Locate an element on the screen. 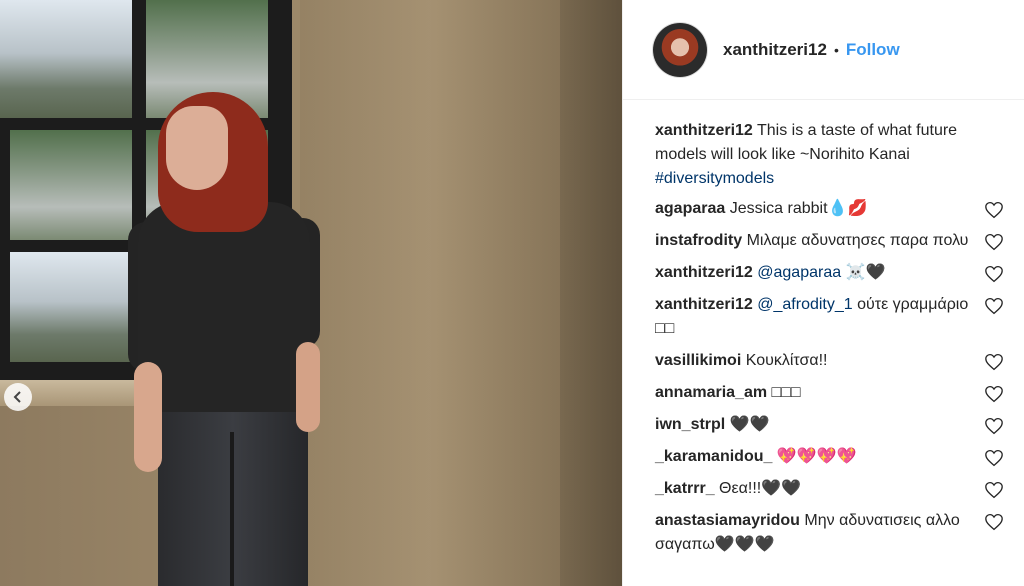 The height and width of the screenshot is (586, 1024). avatar is located at coordinates (680, 49).